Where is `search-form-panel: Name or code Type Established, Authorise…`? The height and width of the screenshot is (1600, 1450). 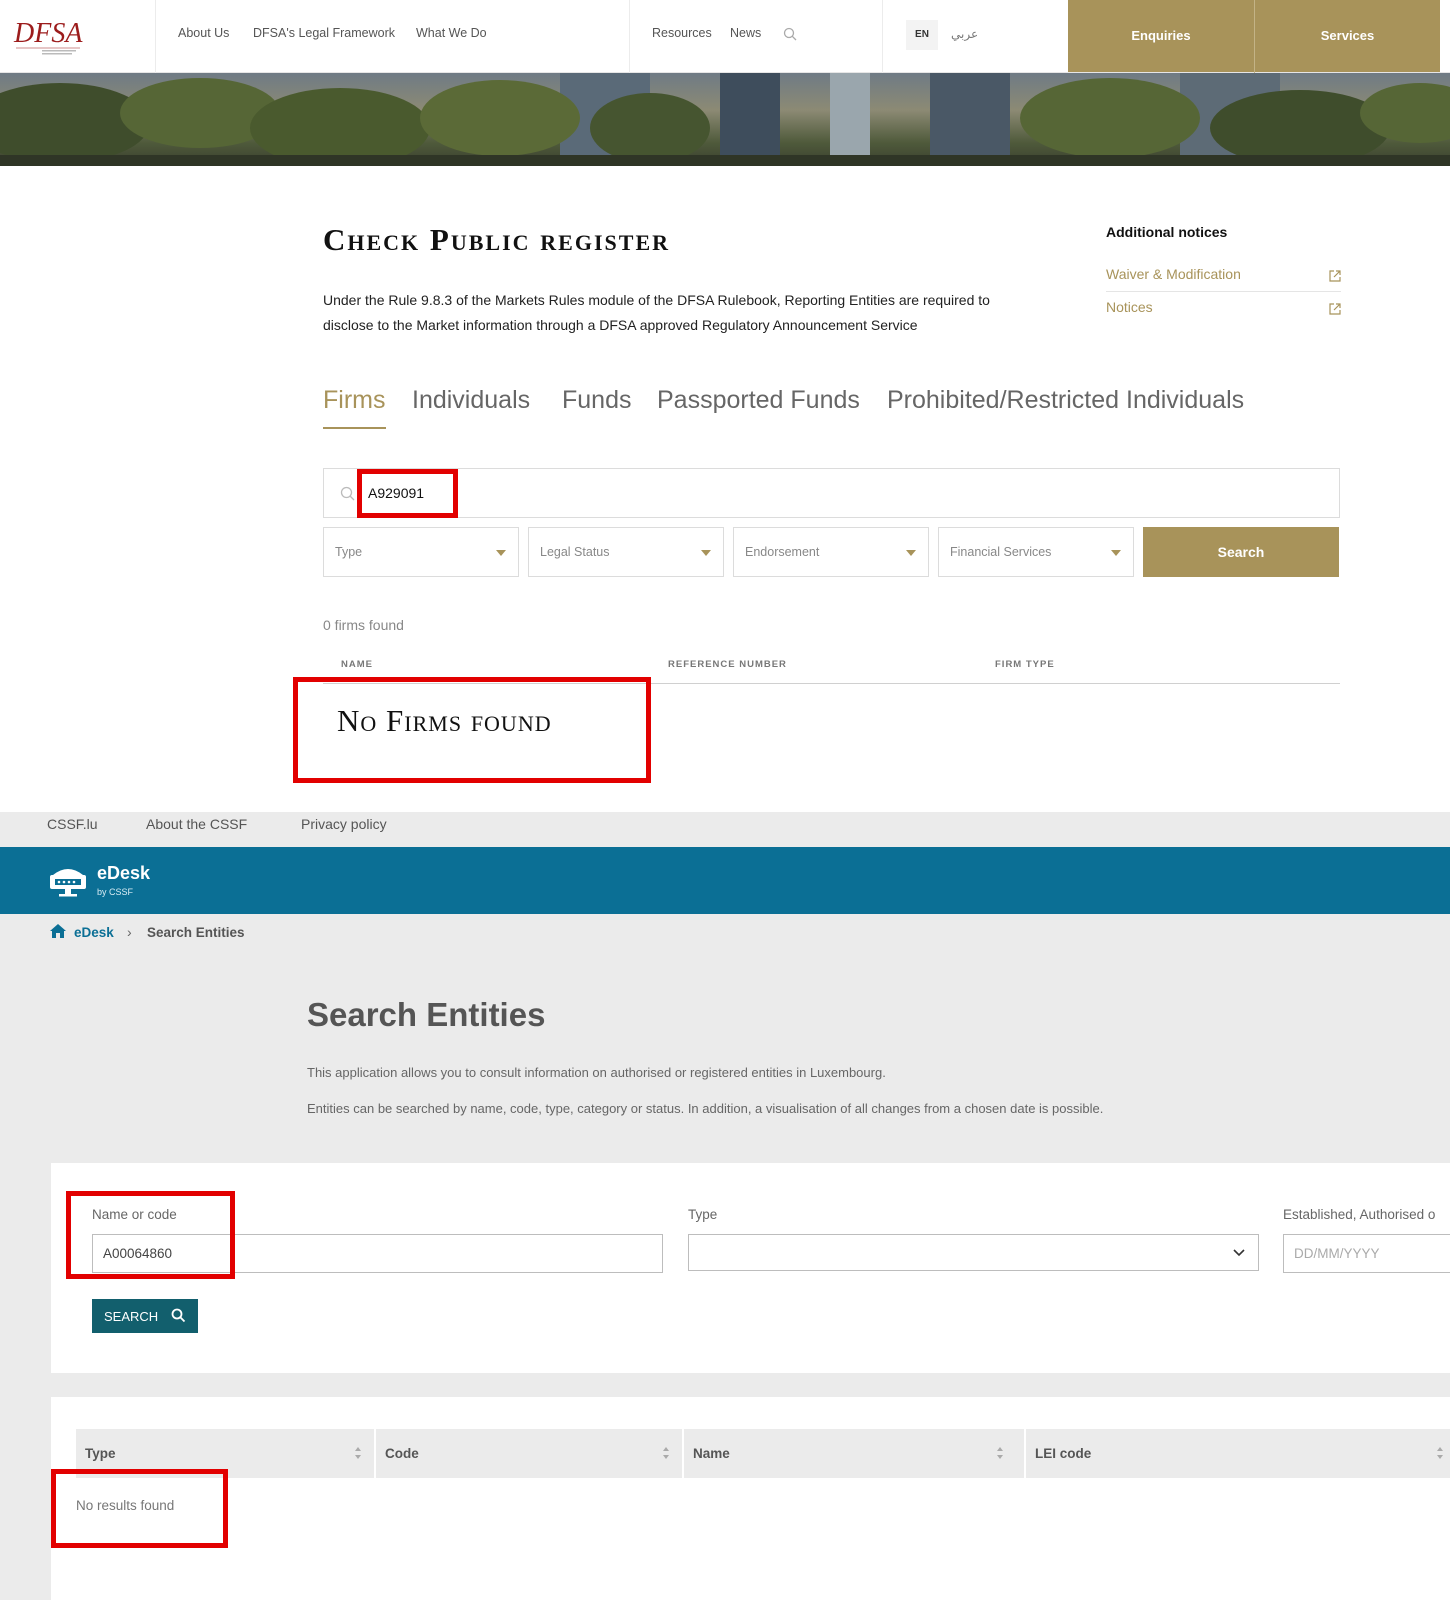 search-form-panel: Name or code Type Established, Authorise… is located at coordinates (750, 1268).